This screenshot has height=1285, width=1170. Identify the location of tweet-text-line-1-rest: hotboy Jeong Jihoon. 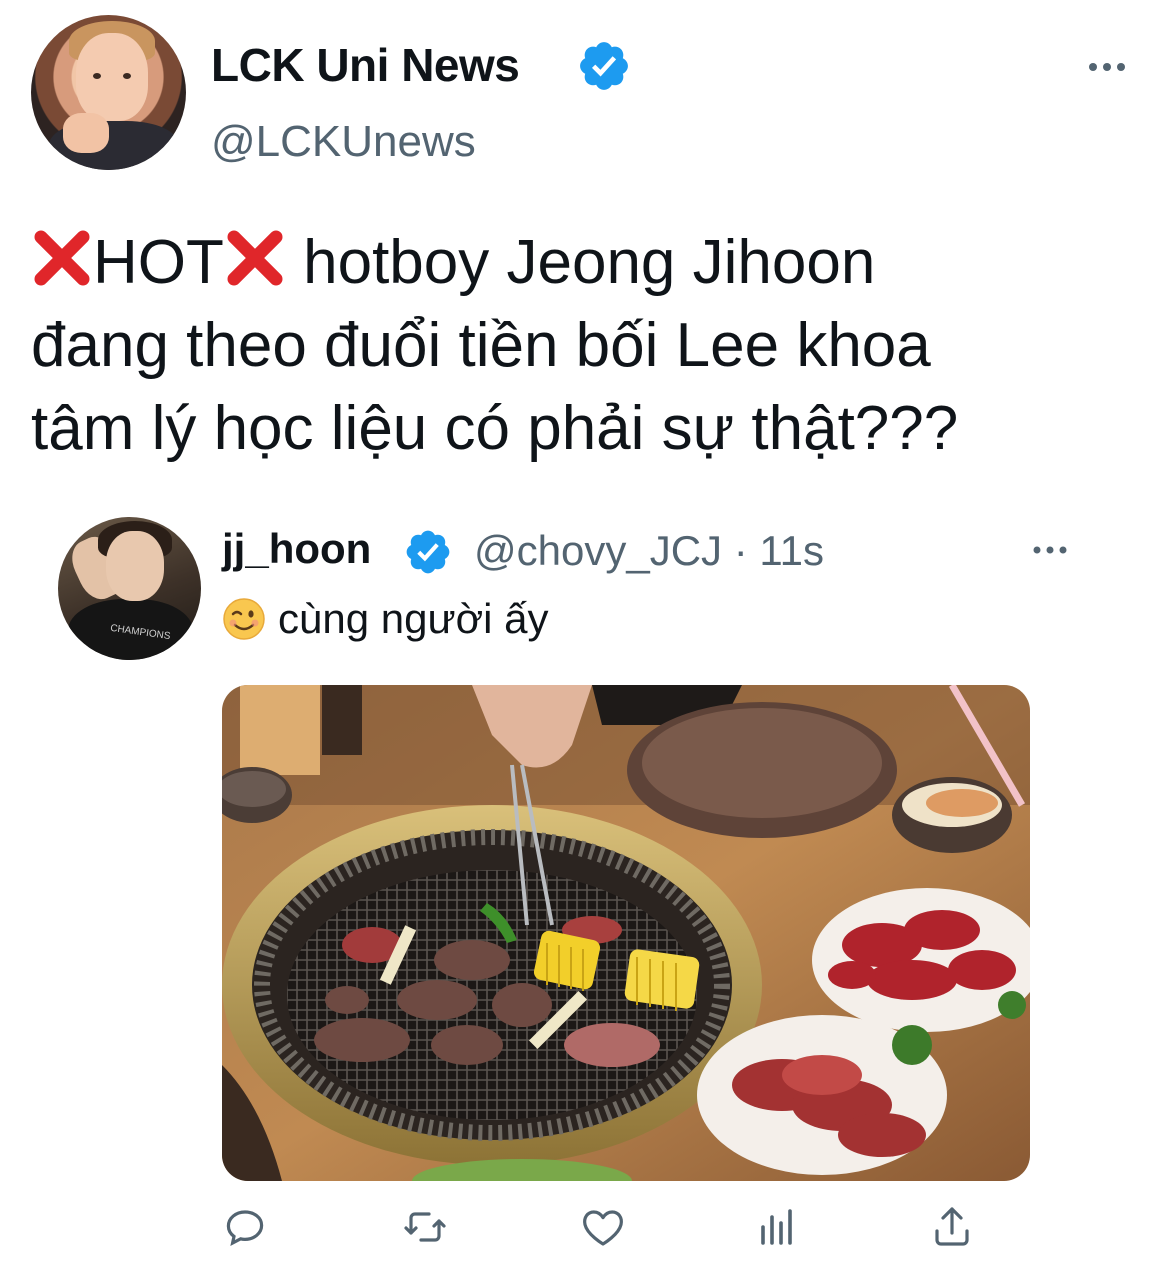
(580, 262).